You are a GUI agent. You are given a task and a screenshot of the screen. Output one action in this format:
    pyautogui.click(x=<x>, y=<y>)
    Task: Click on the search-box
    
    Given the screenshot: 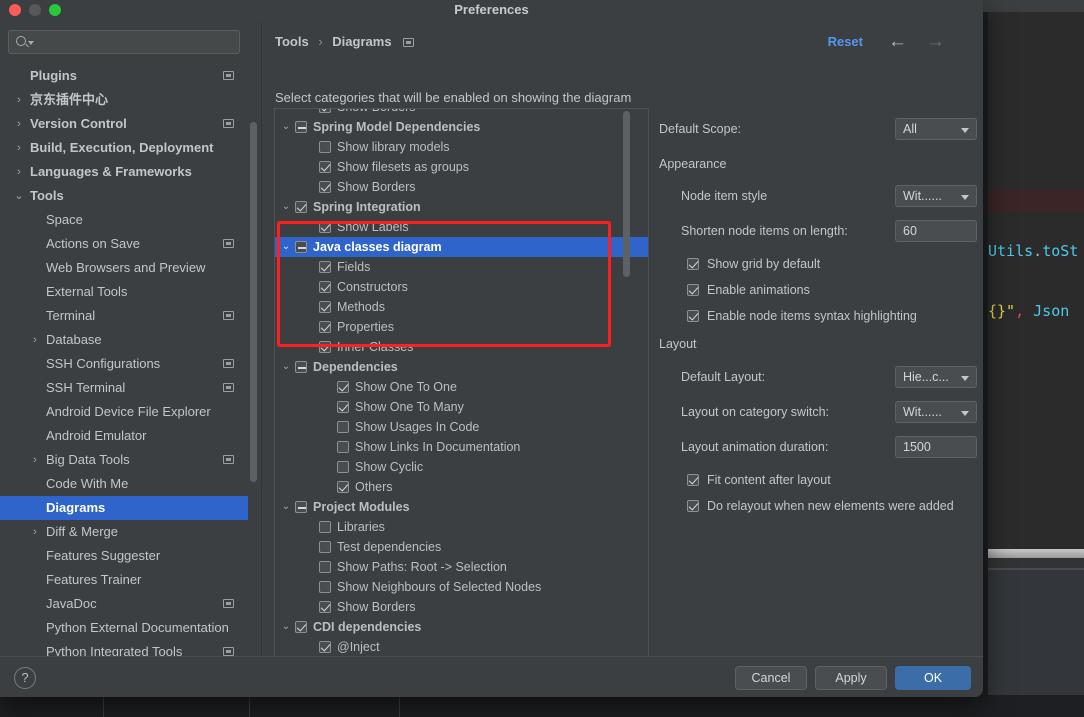 What is the action you would take?
    pyautogui.click(x=124, y=42)
    